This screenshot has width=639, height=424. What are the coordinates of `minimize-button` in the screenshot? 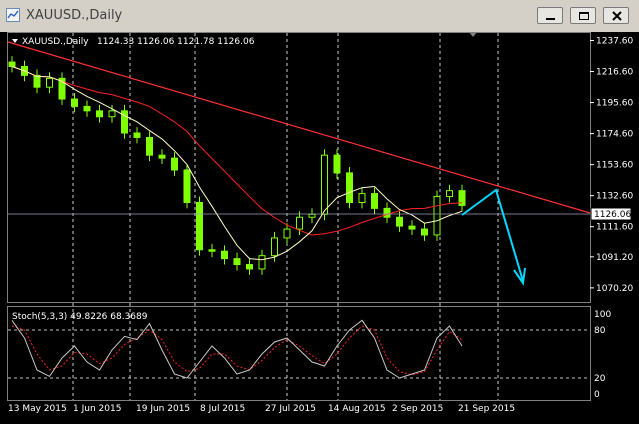 It's located at (550, 15).